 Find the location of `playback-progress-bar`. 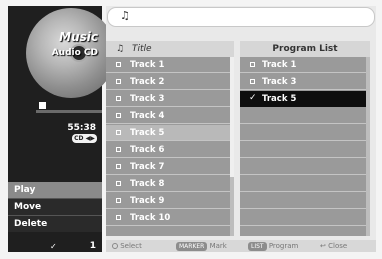

playback-progress-bar is located at coordinates (69, 111).